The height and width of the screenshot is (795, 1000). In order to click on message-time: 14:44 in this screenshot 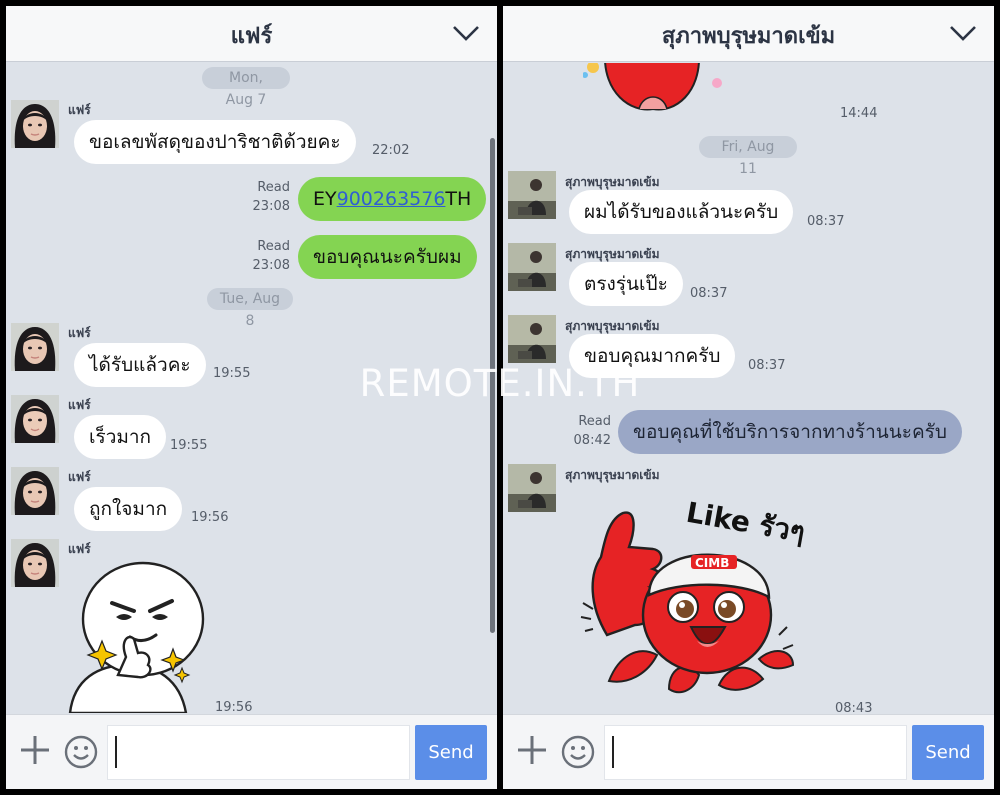, I will do `click(859, 113)`.